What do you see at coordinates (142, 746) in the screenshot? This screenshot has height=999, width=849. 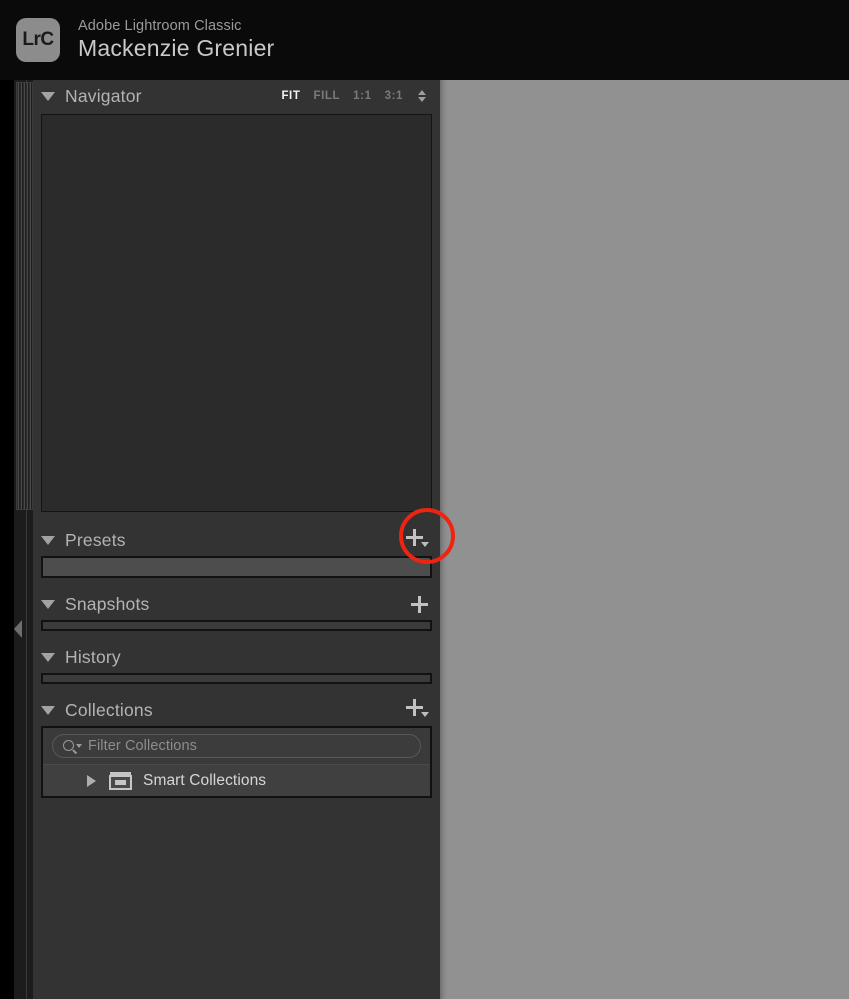 I see `filter-collections-placeholder: Filter Collections` at bounding box center [142, 746].